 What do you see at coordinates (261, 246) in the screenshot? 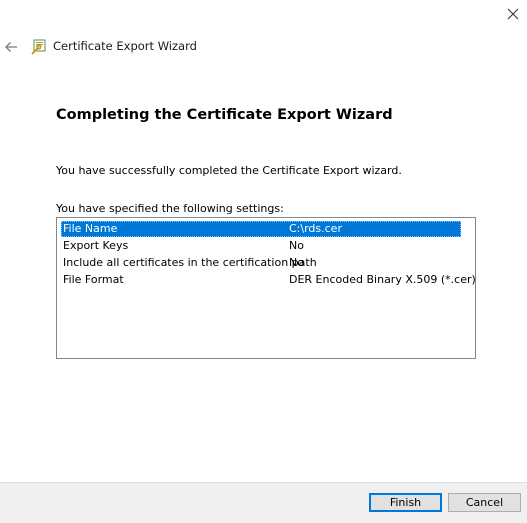
I see `list-item-export-keys: Export Keys No` at bounding box center [261, 246].